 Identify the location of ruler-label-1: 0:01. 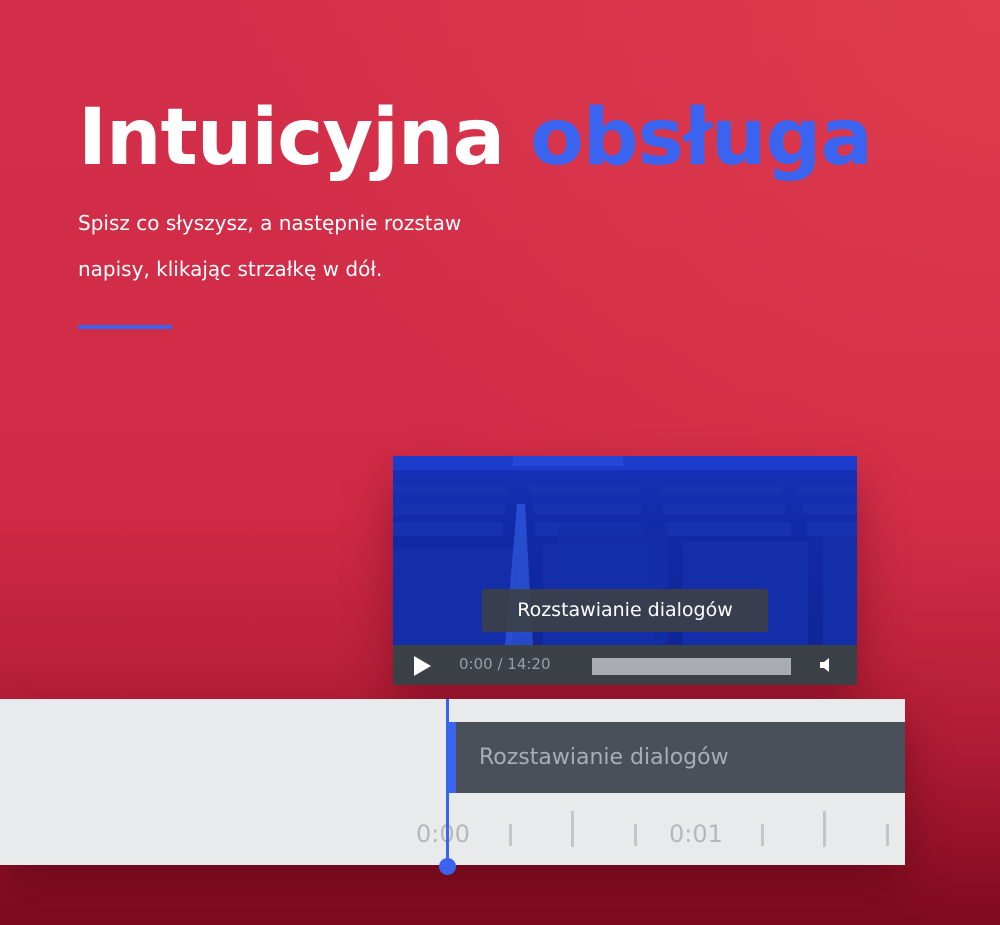
(696, 834).